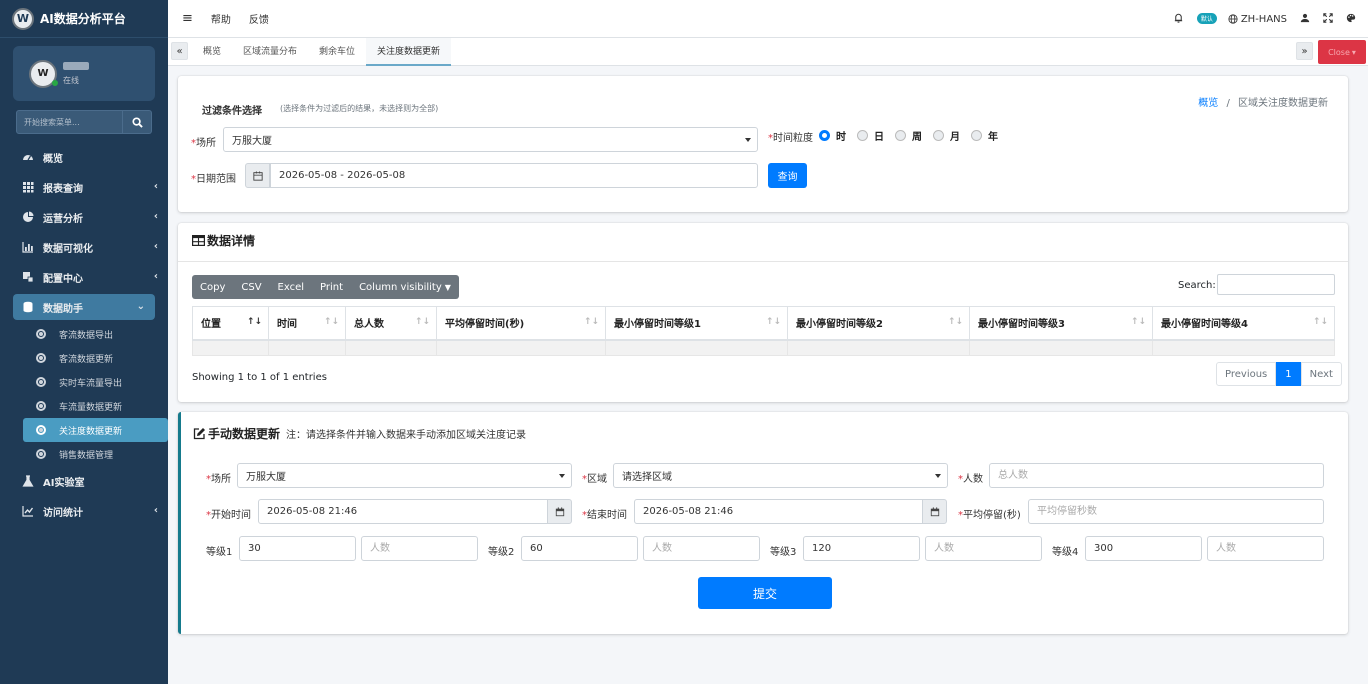 Image resolution: width=1368 pixels, height=684 pixels. I want to click on table-search-input, so click(1276, 284).